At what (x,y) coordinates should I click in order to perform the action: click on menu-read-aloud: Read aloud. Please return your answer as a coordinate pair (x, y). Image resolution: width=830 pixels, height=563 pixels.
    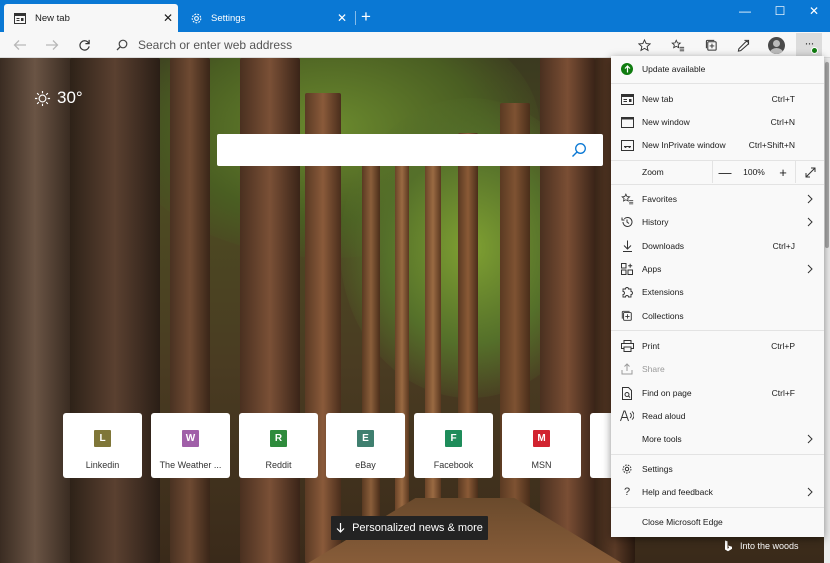
    Looking at the image, I should click on (717, 416).